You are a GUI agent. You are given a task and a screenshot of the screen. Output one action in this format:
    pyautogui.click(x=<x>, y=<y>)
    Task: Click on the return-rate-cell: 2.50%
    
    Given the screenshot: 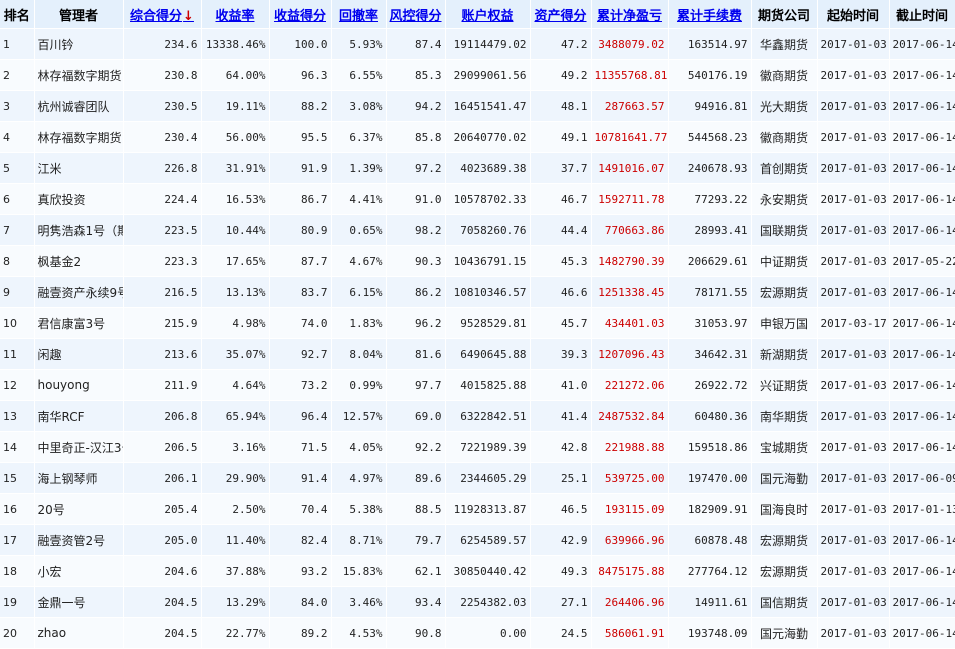 What is the action you would take?
    pyautogui.click(x=235, y=509)
    